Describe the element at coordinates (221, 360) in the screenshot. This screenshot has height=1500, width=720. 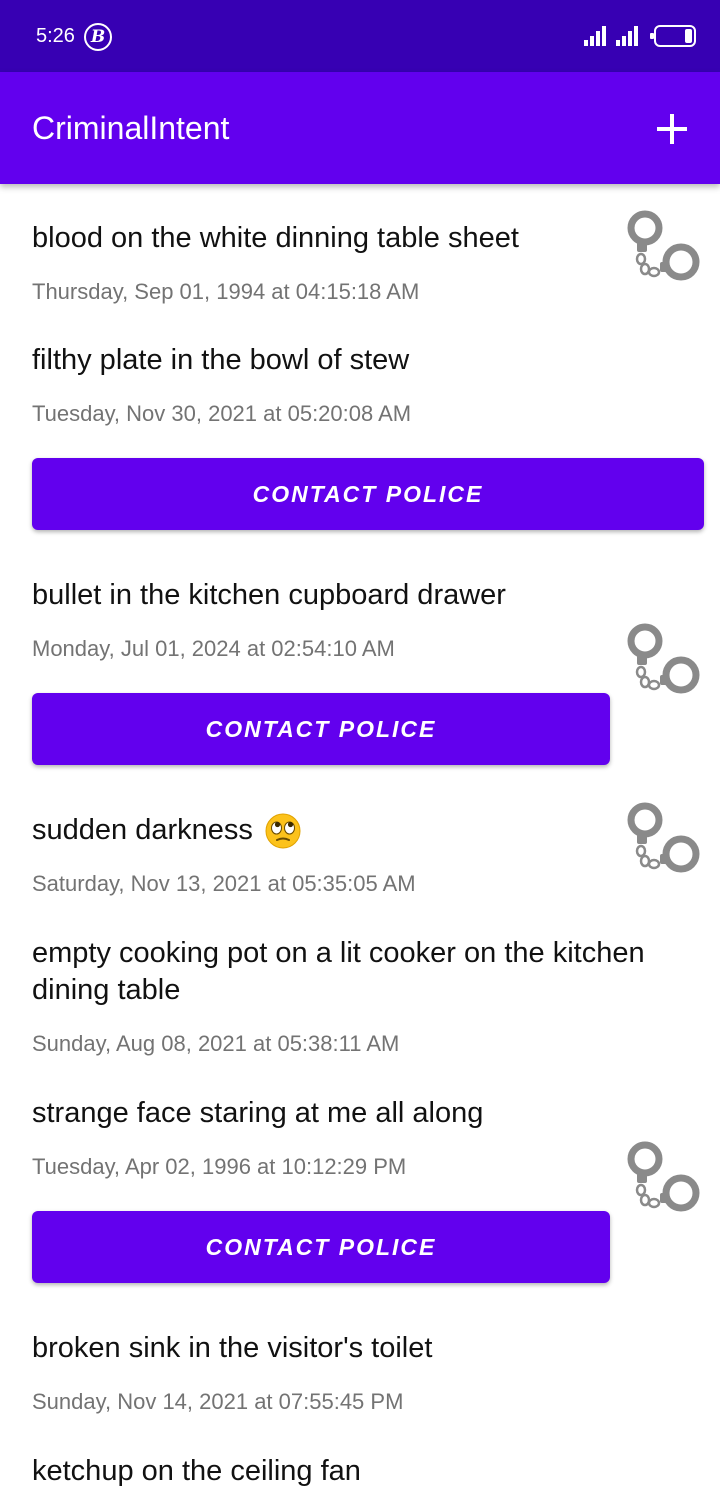
I see `crime-title: filthy plate in the bowl of stew` at that location.